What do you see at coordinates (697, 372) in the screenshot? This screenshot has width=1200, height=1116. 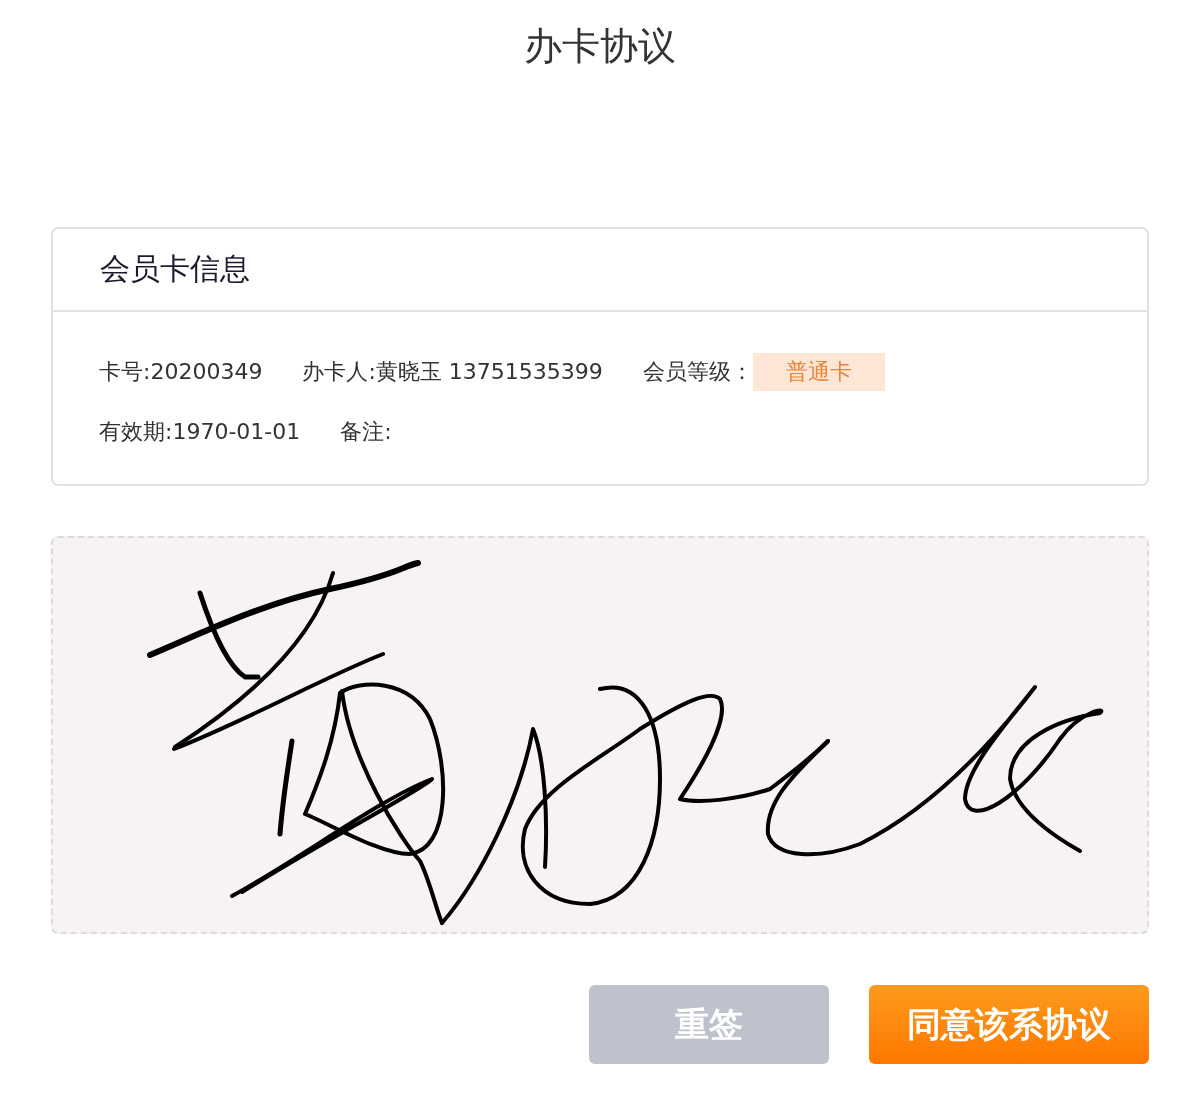 I see `info-text: 会员等级：` at bounding box center [697, 372].